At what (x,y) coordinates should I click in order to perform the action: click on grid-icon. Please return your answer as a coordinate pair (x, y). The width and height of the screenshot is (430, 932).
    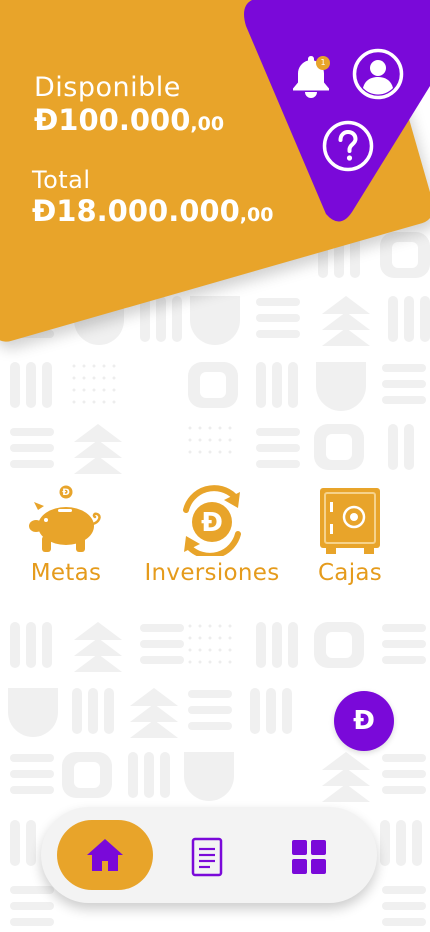
    Looking at the image, I should click on (309, 857).